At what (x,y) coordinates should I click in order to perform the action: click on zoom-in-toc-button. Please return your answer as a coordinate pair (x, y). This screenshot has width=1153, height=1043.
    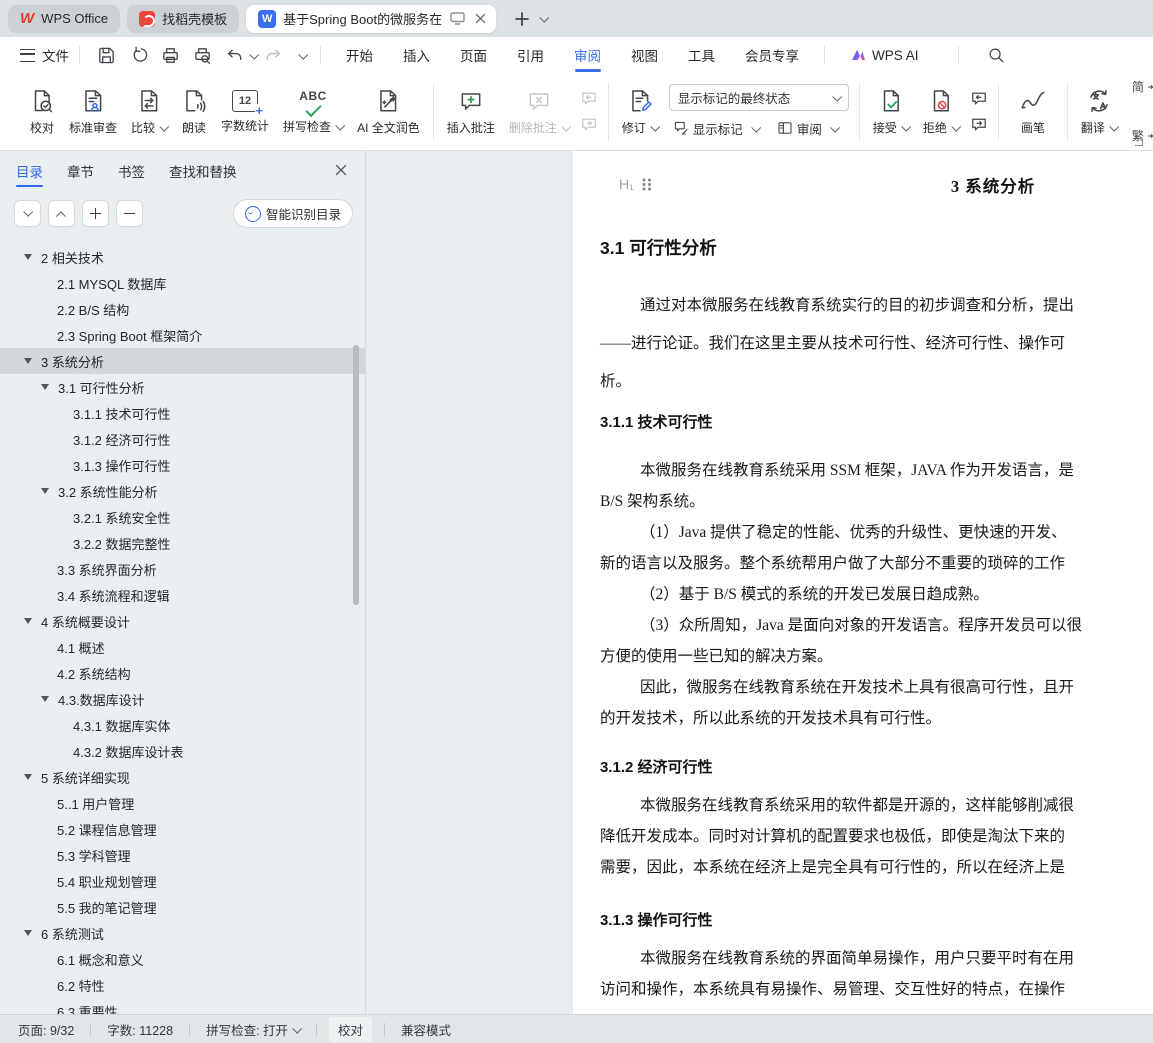
    Looking at the image, I should click on (95, 213).